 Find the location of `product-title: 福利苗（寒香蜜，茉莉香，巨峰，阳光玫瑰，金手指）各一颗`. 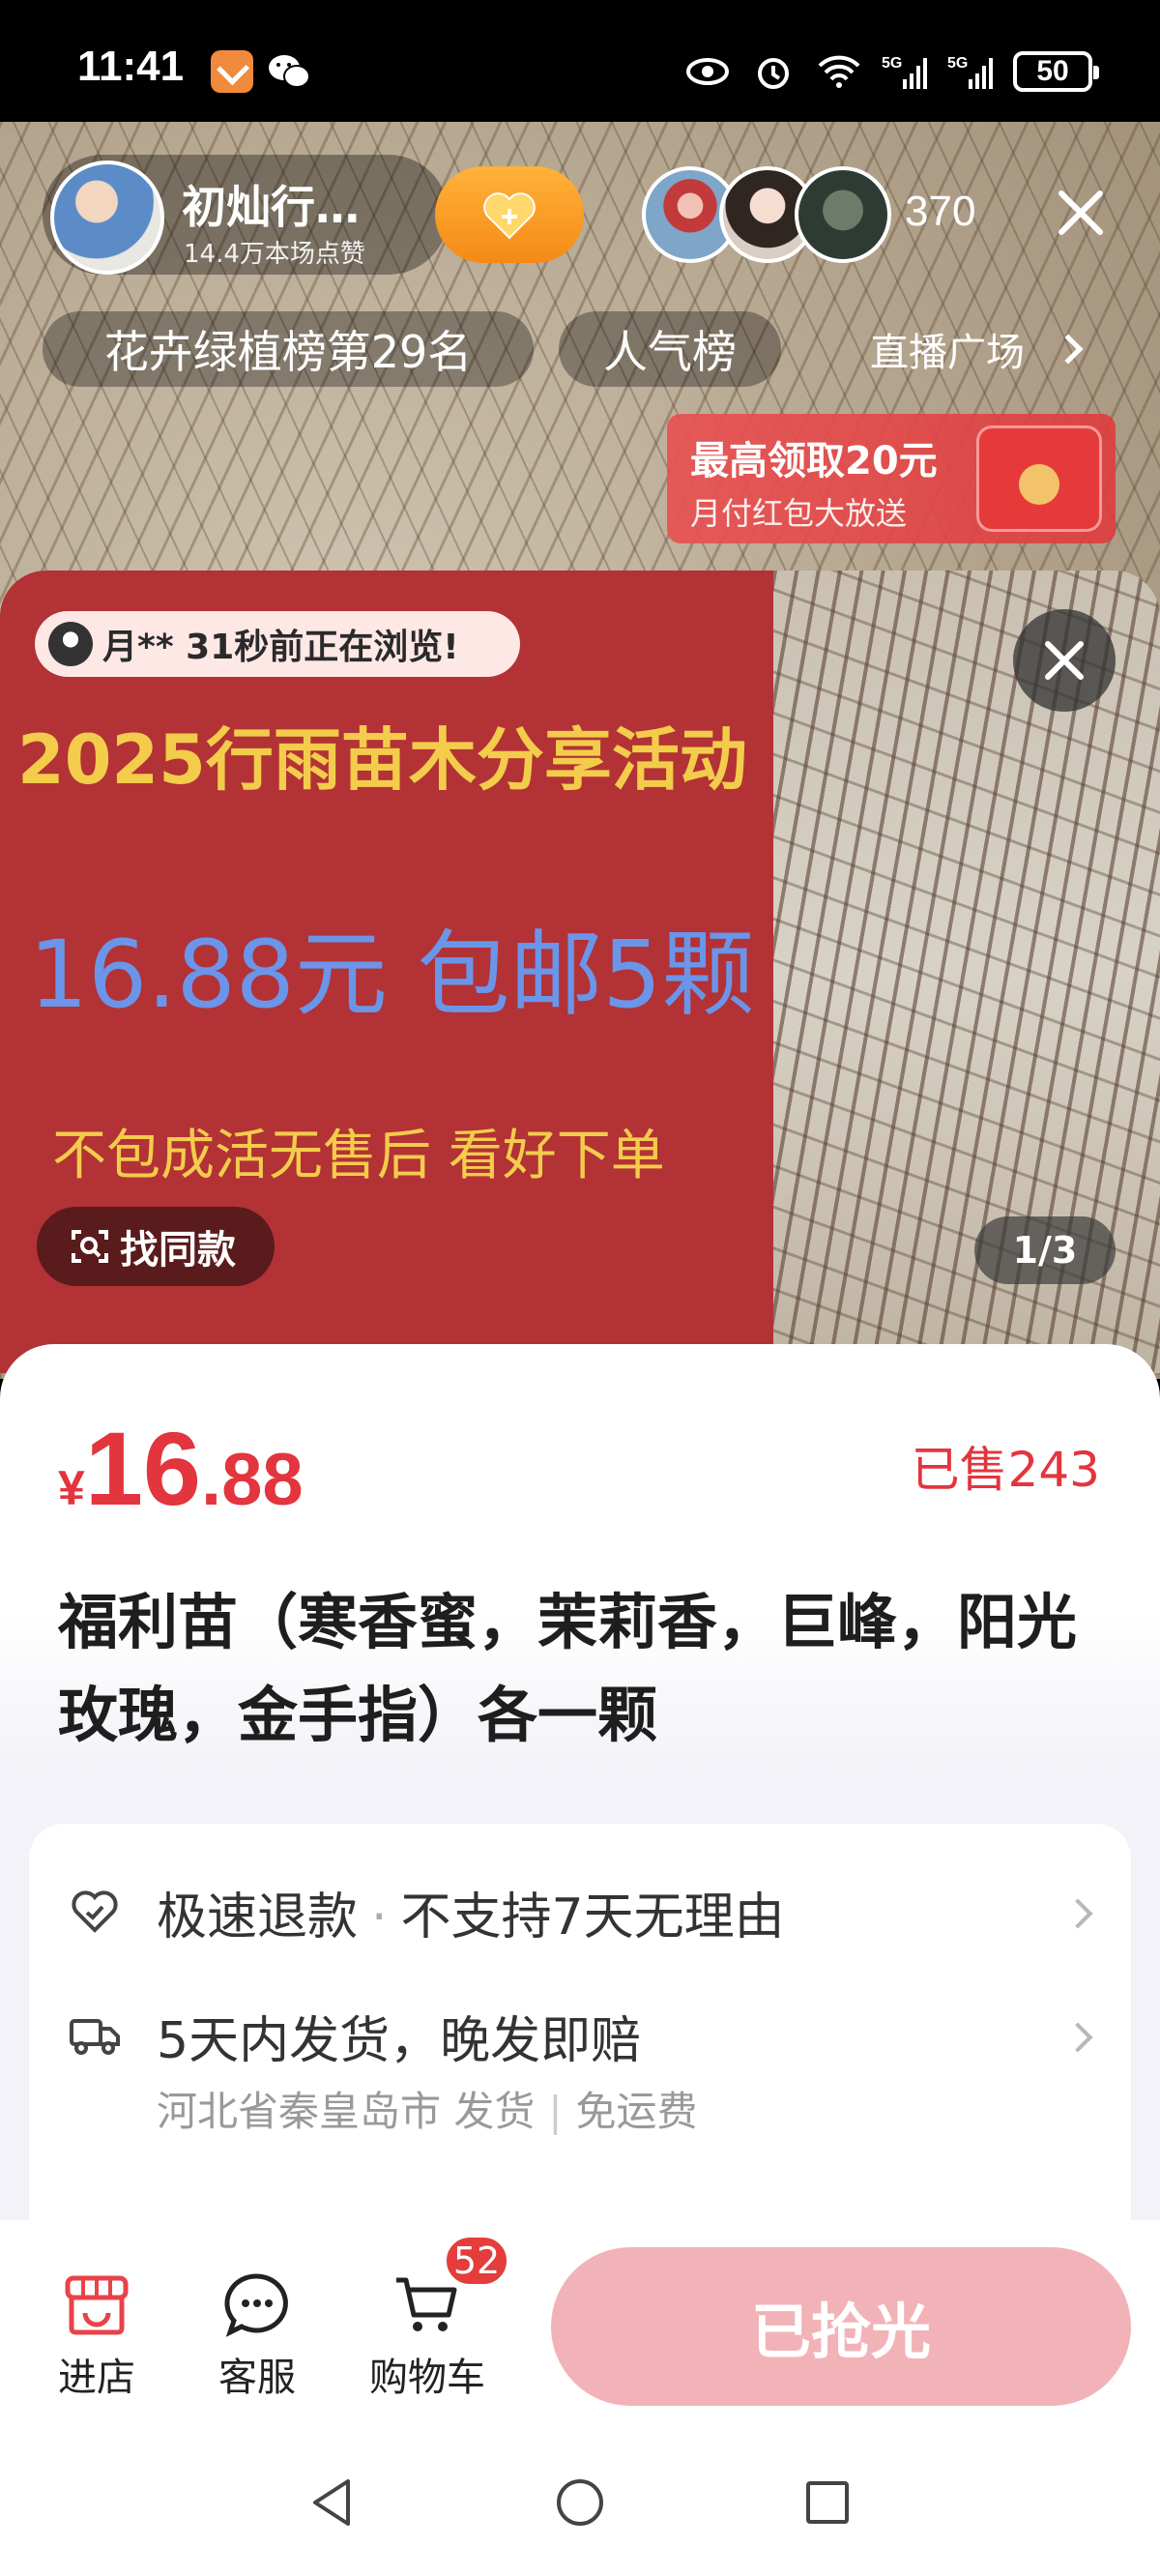

product-title: 福利苗（寒香蜜，茉莉香，巨峰，阳光玫瑰，金手指）各一颗 is located at coordinates (568, 1668).